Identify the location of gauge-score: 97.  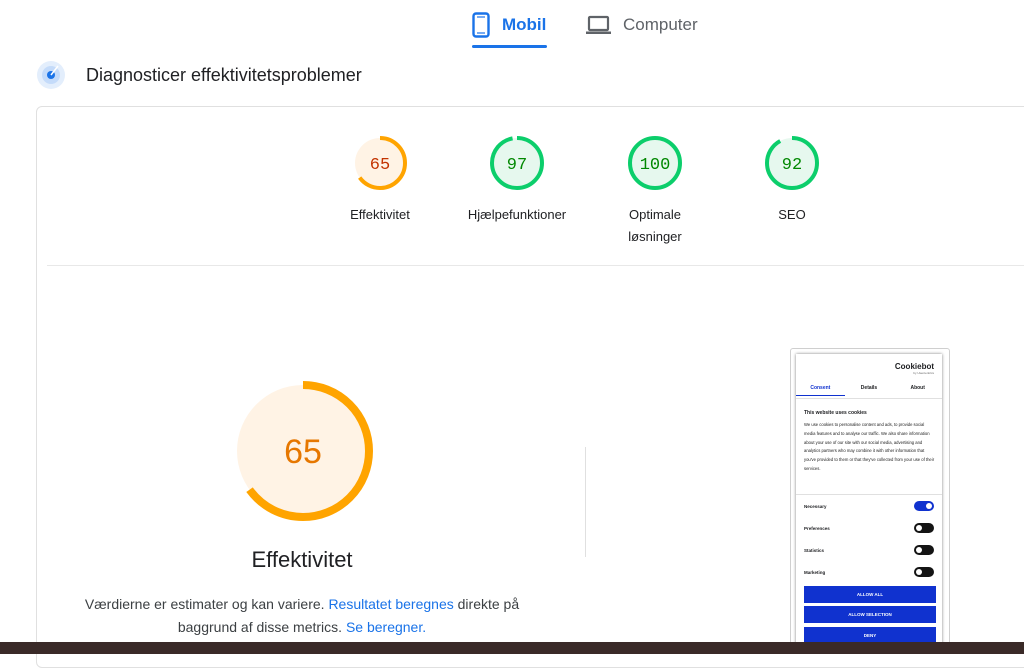
(517, 165).